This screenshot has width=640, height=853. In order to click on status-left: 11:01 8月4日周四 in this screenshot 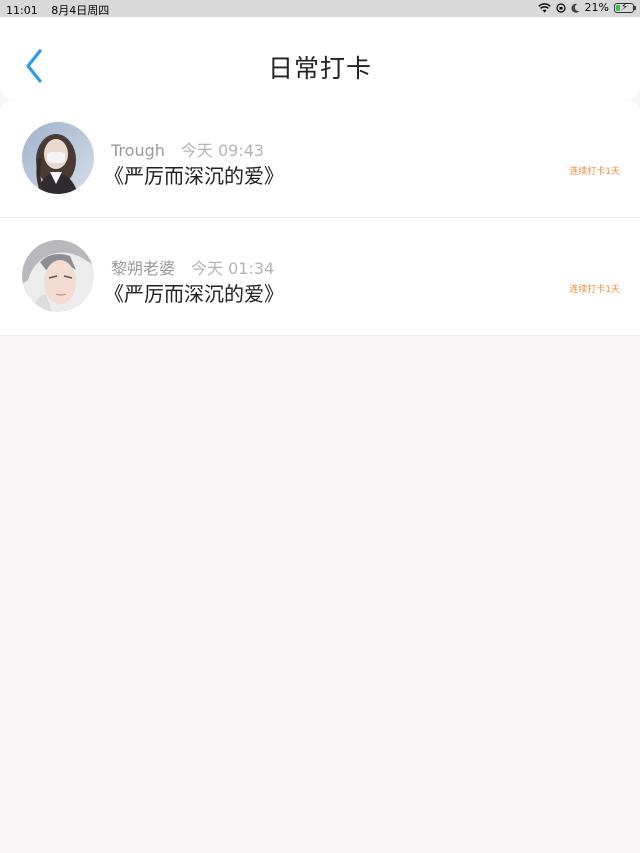, I will do `click(57, 10)`.